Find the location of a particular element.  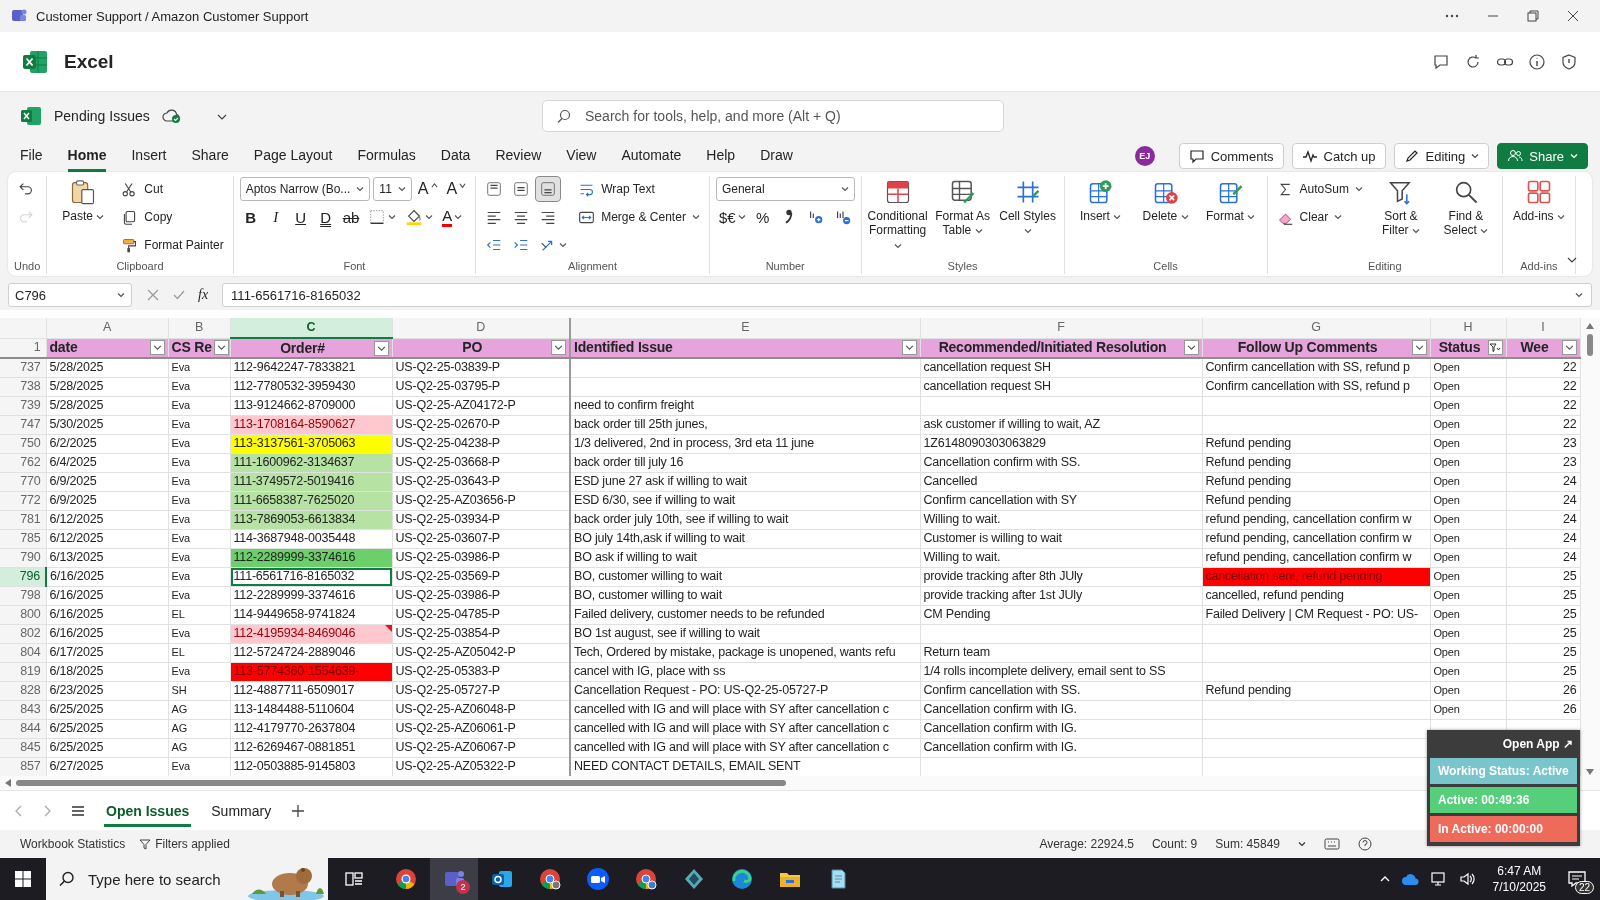

header-button: Comments is located at coordinates (1231, 156).